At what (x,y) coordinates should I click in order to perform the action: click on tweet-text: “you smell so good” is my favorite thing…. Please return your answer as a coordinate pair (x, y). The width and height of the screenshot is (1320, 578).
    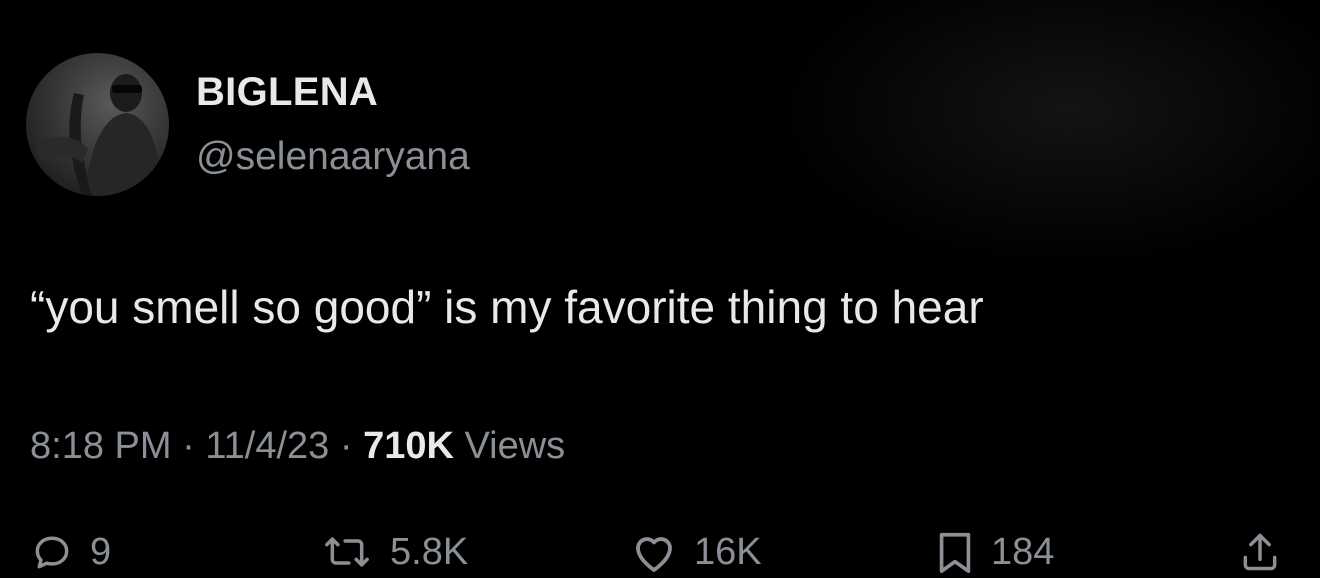
    Looking at the image, I should click on (507, 307).